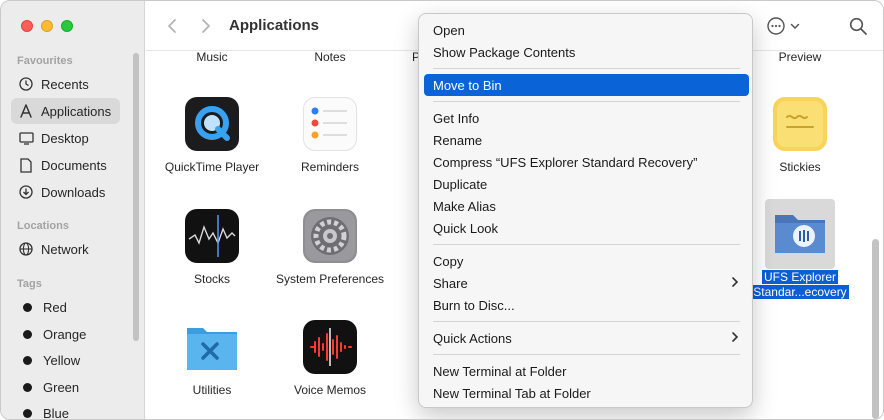 This screenshot has height=420, width=884. Describe the element at coordinates (212, 248) in the screenshot. I see `app-stocks: Stocks` at that location.